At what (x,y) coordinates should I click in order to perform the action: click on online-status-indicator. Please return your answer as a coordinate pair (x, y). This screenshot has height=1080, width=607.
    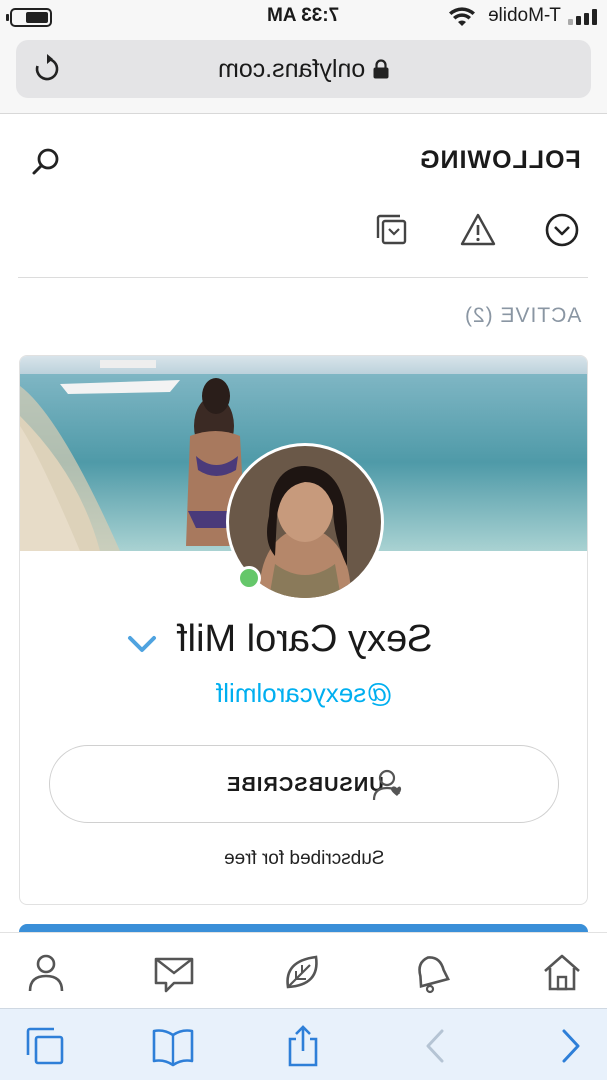
    Looking at the image, I should click on (249, 578).